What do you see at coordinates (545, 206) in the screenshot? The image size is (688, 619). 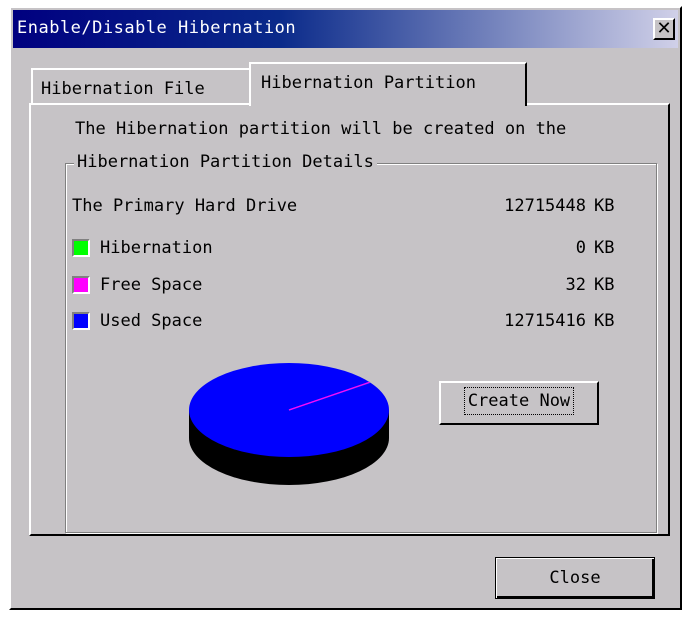 I see `drive-size-value: 12715448` at bounding box center [545, 206].